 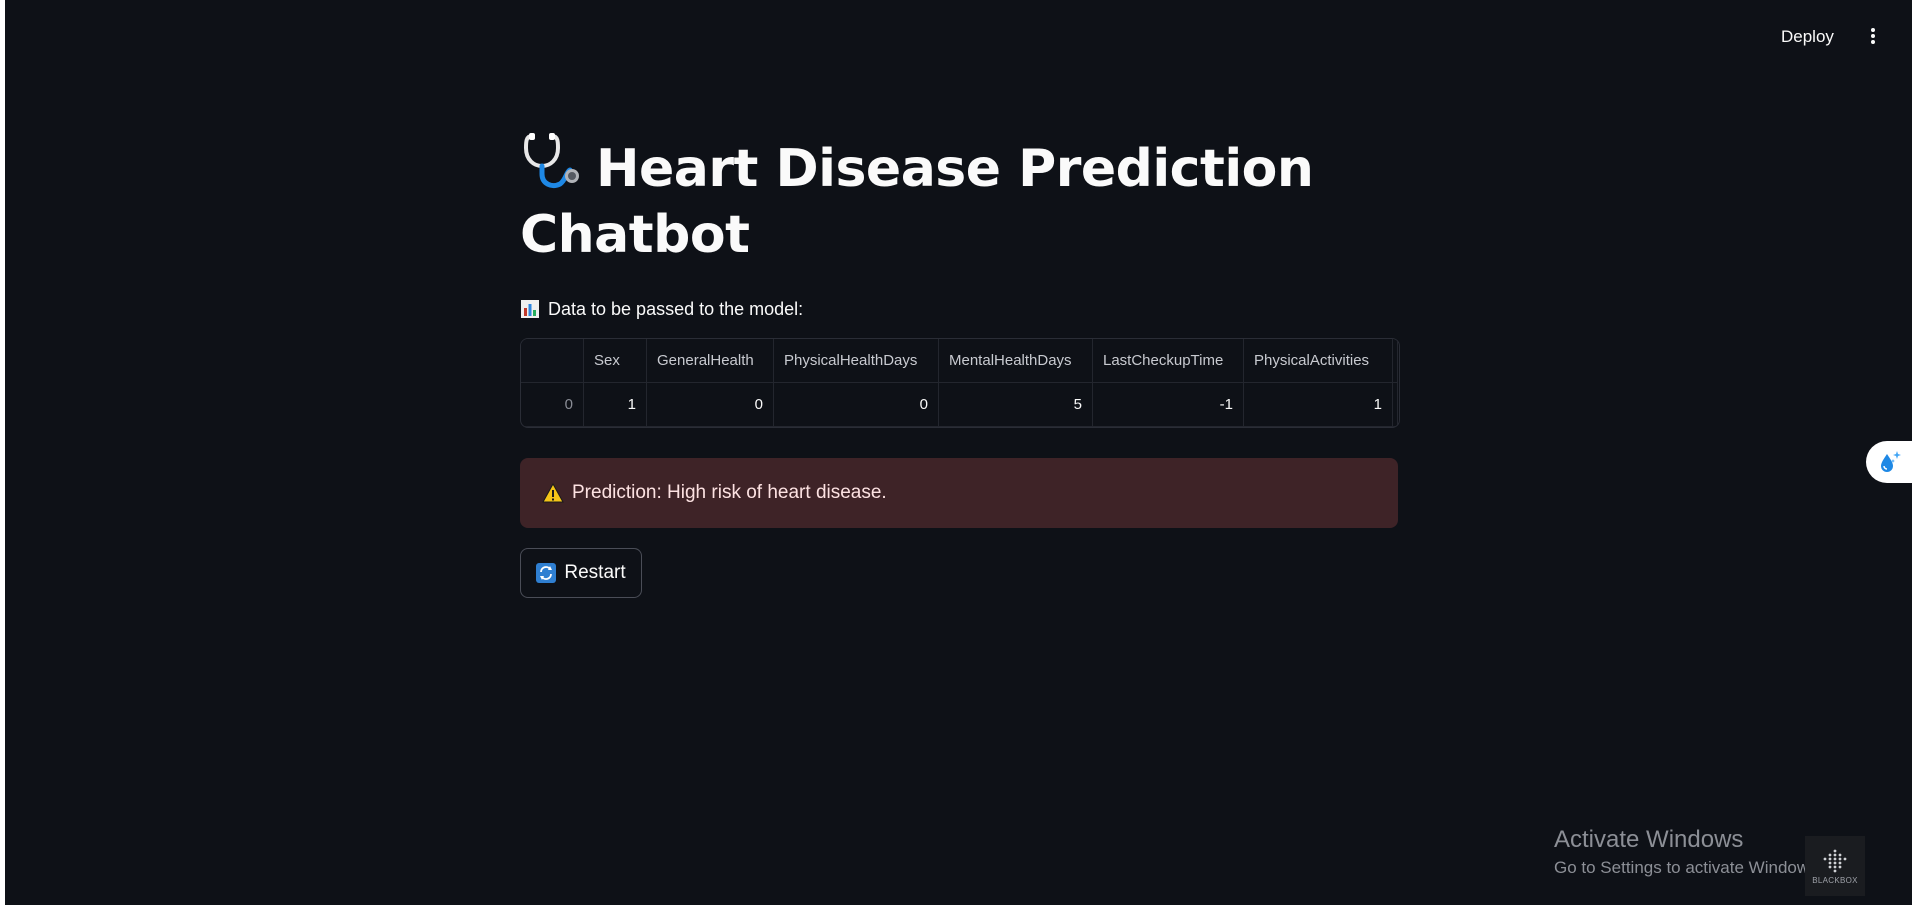 I want to click on title-line-2: Chatbot, so click(x=635, y=235).